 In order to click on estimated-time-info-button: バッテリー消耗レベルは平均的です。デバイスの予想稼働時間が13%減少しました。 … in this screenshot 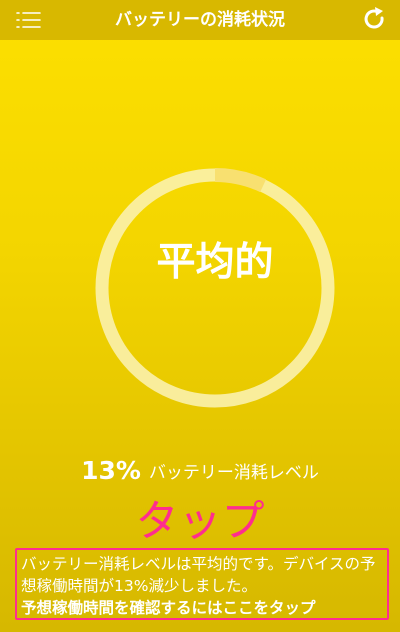, I will do `click(202, 584)`.